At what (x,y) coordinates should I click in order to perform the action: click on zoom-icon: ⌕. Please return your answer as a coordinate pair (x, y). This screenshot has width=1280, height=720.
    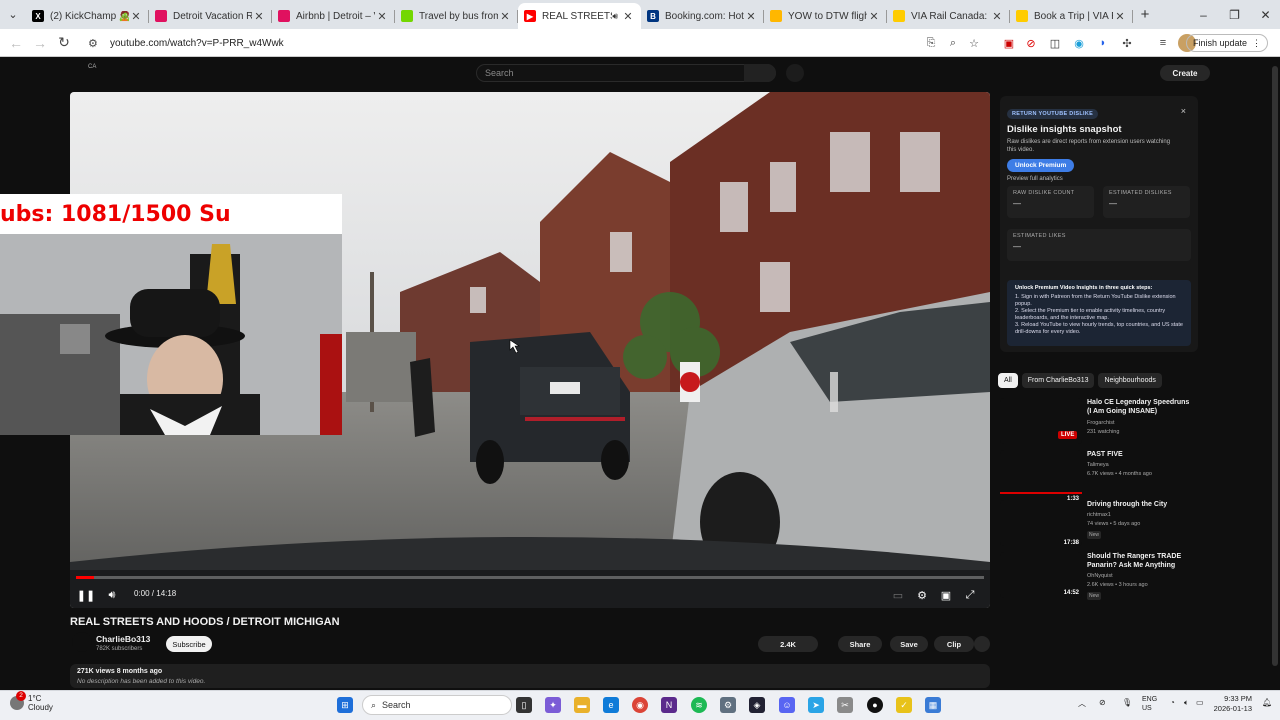
    Looking at the image, I should click on (953, 43).